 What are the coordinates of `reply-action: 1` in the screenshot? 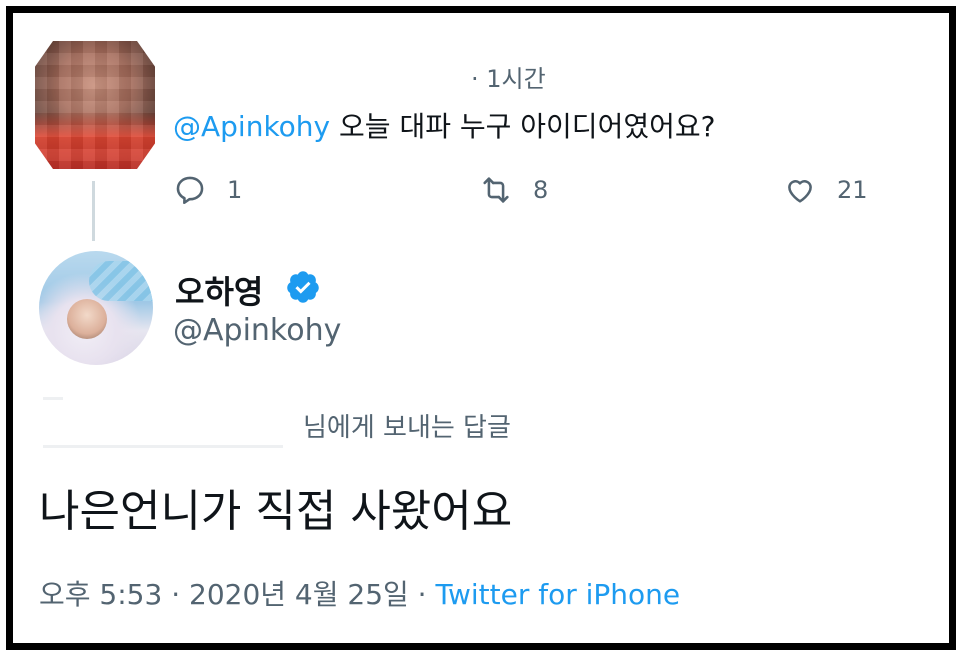 It's located at (207, 190).